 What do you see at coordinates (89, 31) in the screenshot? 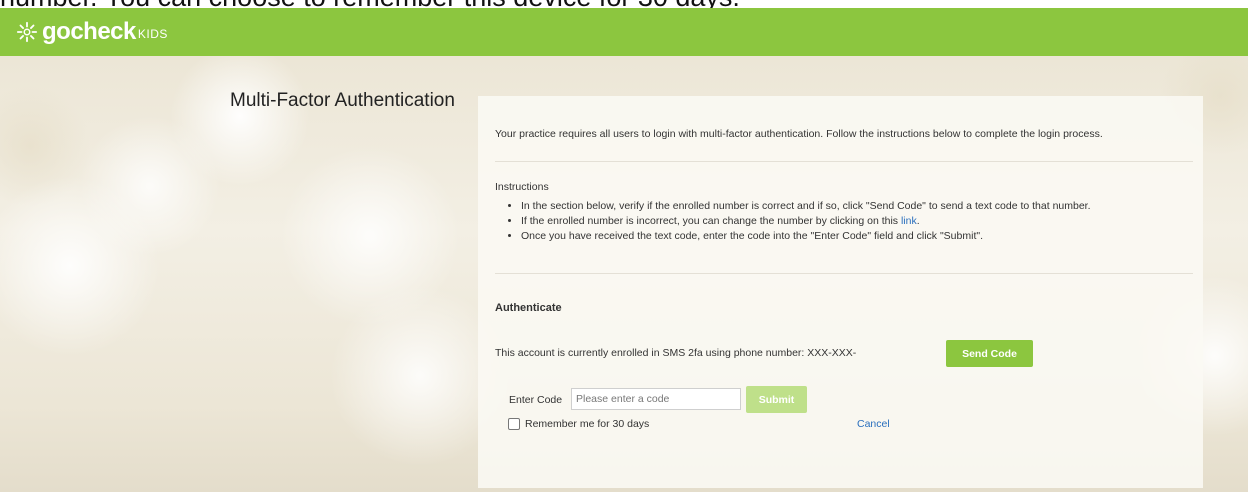
I see `brand-name: gocheck` at bounding box center [89, 31].